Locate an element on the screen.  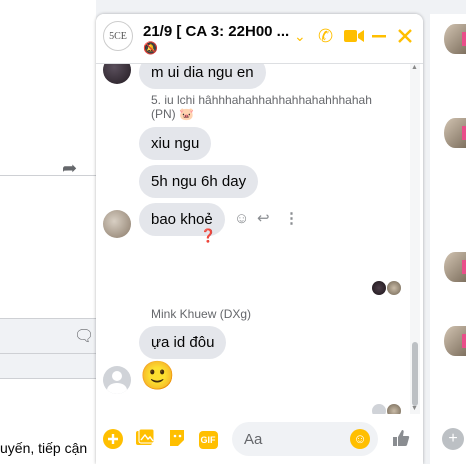
chat-header: 5CE 21/9 [ CA 3: 22H00 ... 🔕 ⌄ ✆ is located at coordinates (259, 39).